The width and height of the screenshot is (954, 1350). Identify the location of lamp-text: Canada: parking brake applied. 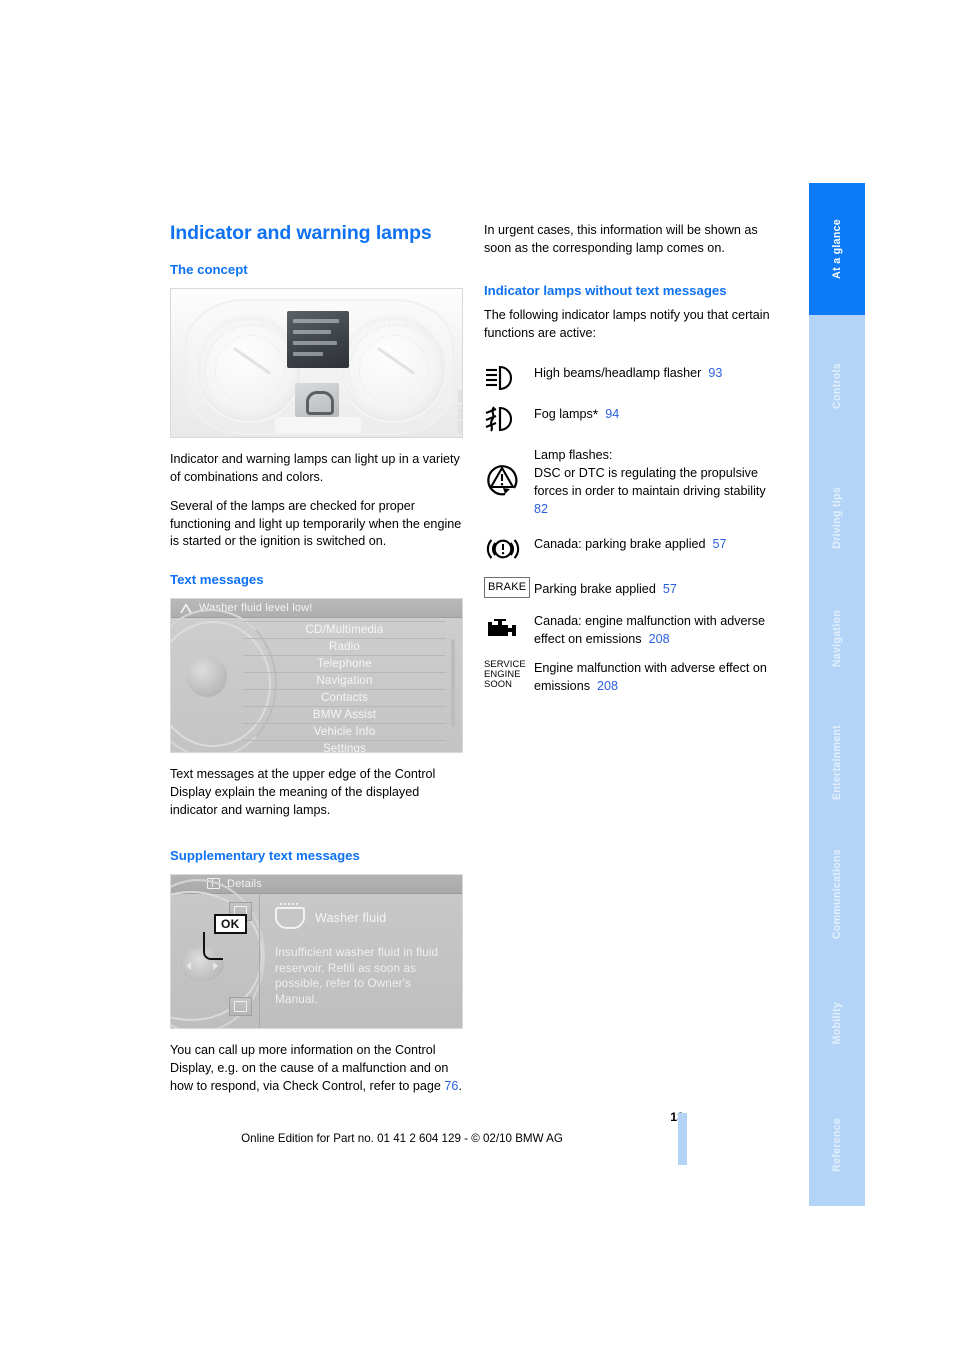
(620, 543).